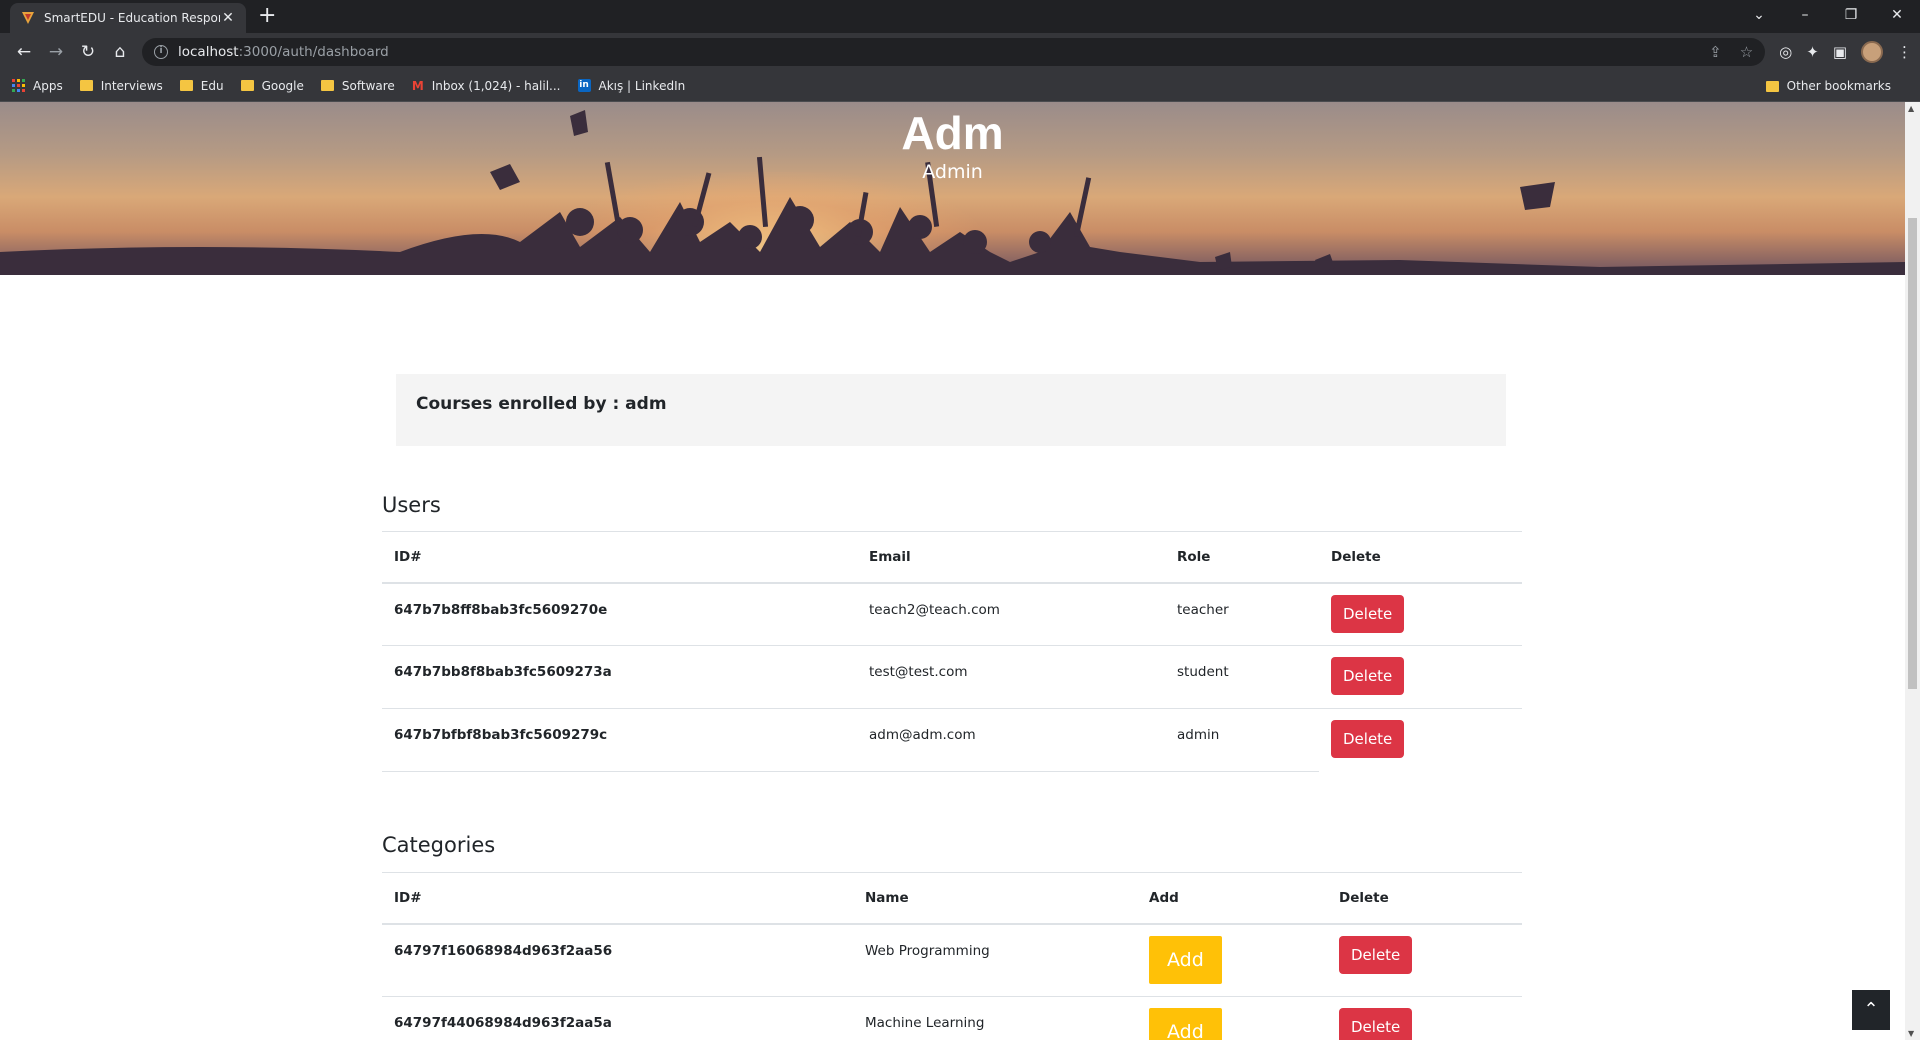  Describe the element at coordinates (642, 85) in the screenshot. I see `bookmark-label: Akış | LinkedIn` at that location.